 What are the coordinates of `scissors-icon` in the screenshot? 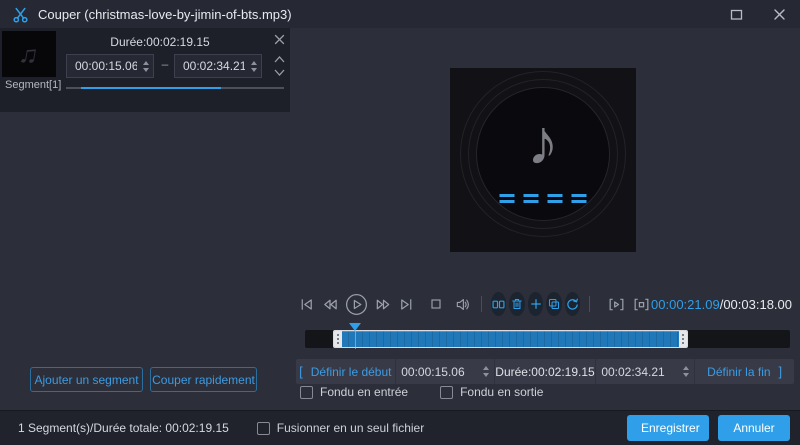 It's located at (20, 14).